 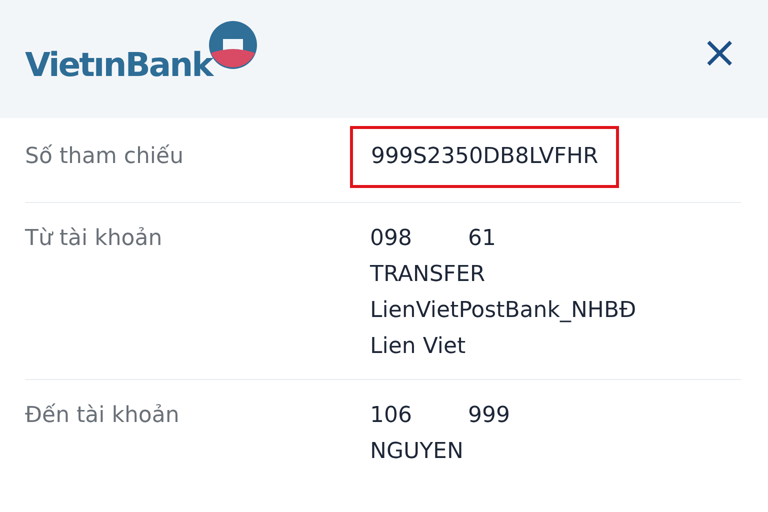 I want to click on field-value: NGUYEN, so click(x=417, y=452).